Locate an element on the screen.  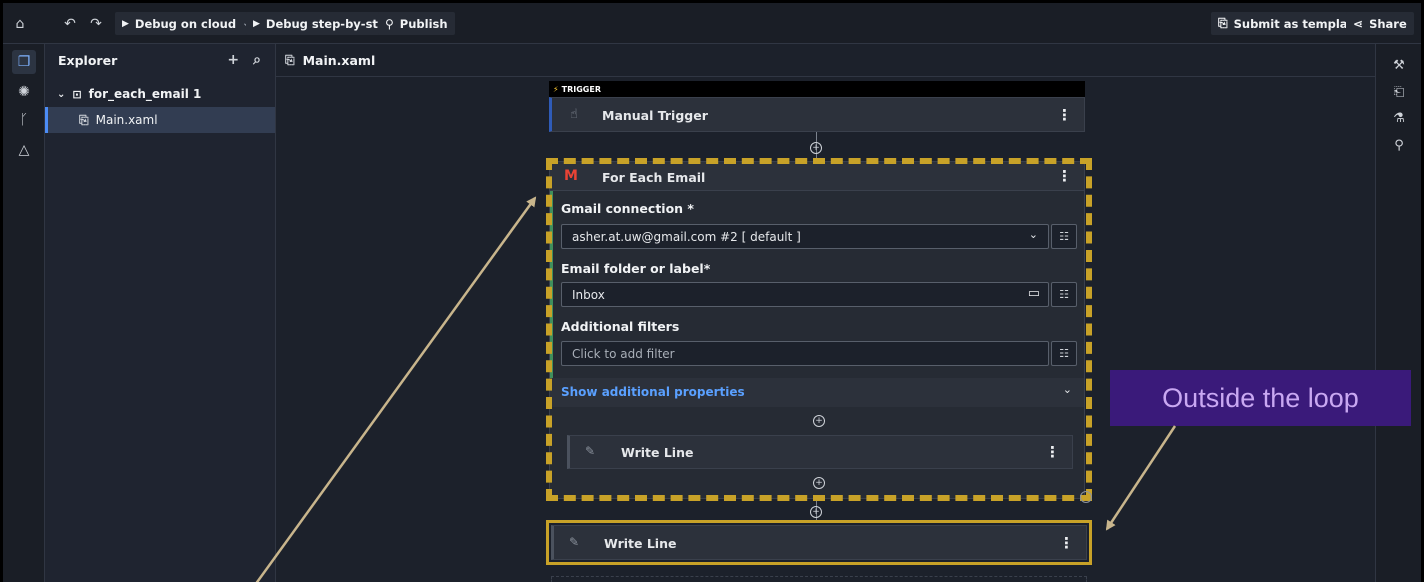
arrow-to-loop is located at coordinates (396, 389).